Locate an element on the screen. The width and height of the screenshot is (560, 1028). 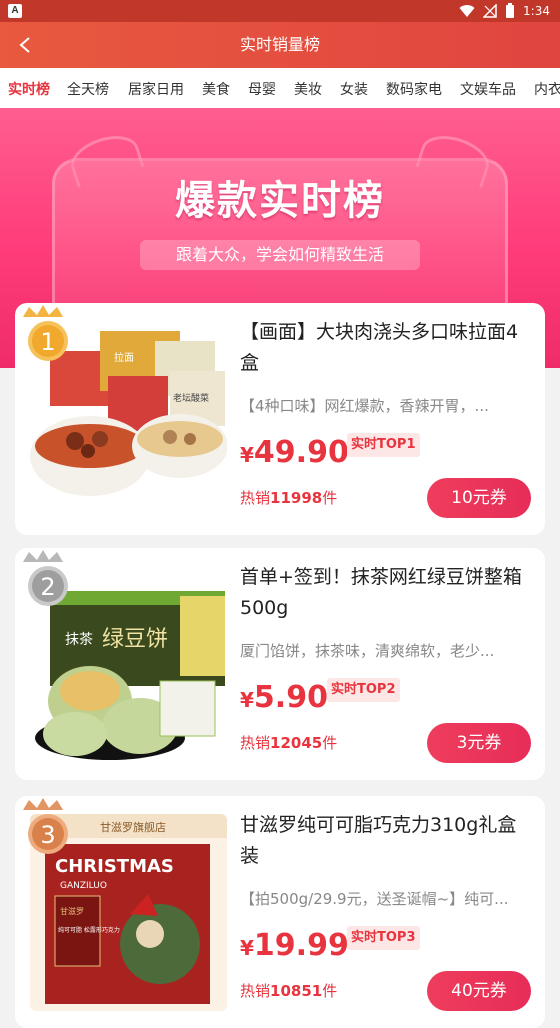
svg-text: 老坛酸菜 is located at coordinates (191, 398).